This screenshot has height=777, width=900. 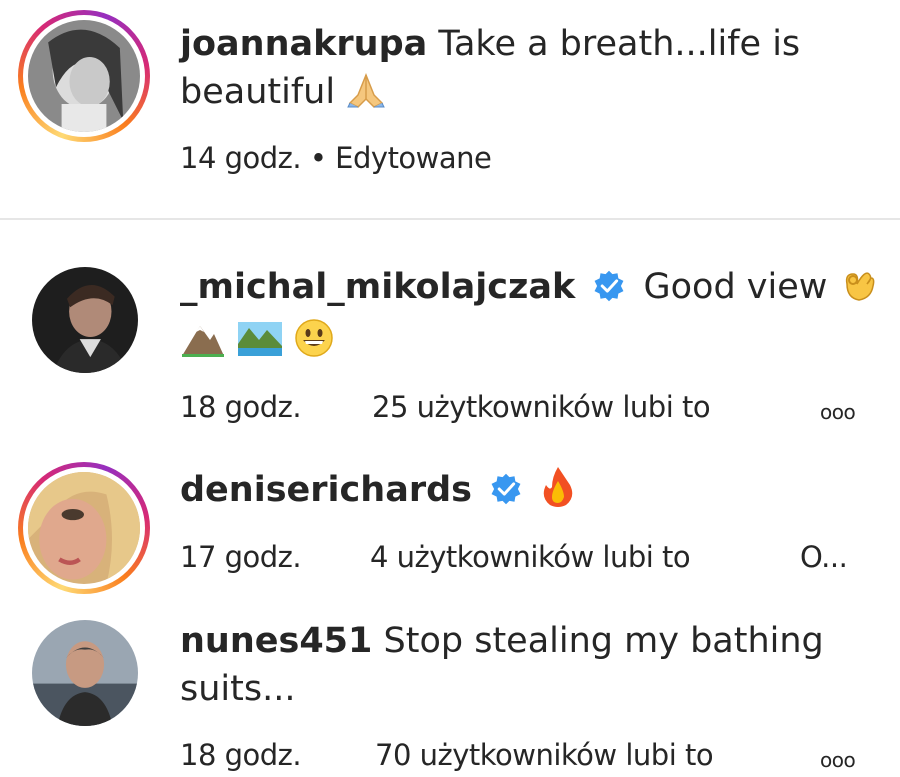 What do you see at coordinates (241, 158) in the screenshot?
I see `caption-time: 14 godz.` at bounding box center [241, 158].